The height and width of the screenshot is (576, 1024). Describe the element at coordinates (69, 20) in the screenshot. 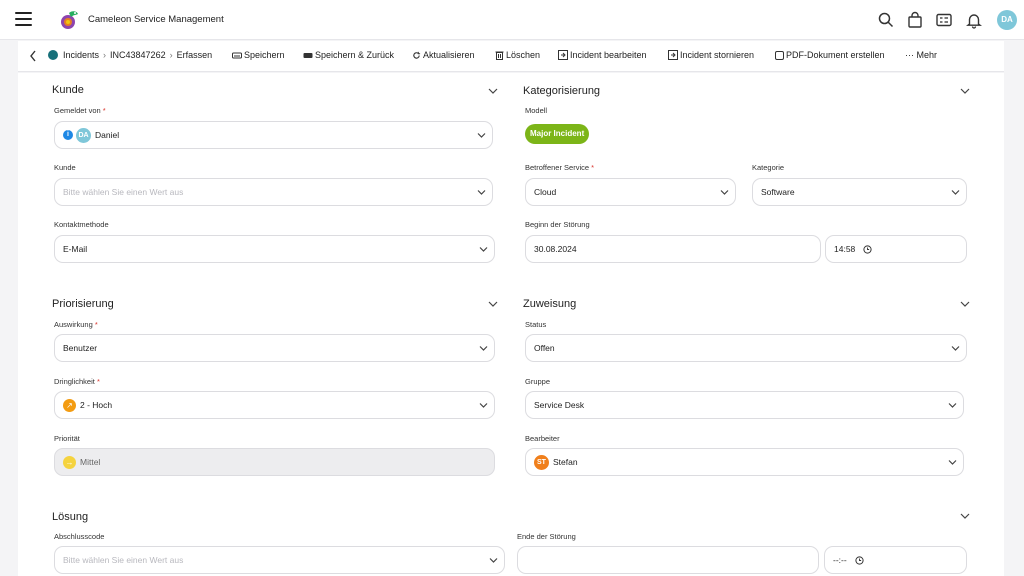

I see `chameleon-logo` at that location.